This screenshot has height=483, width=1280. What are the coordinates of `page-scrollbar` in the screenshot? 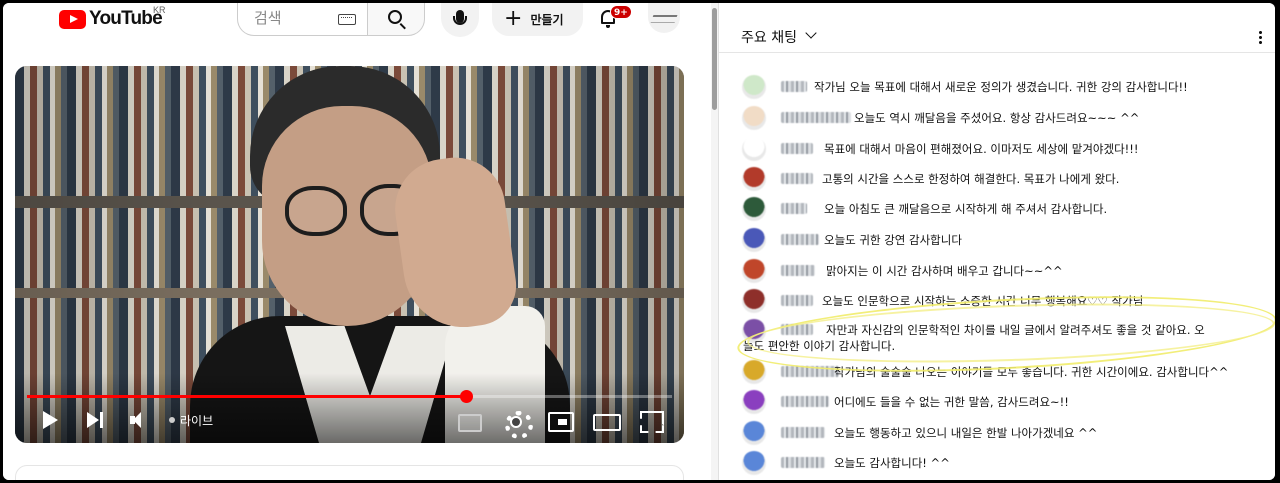 It's located at (714, 241).